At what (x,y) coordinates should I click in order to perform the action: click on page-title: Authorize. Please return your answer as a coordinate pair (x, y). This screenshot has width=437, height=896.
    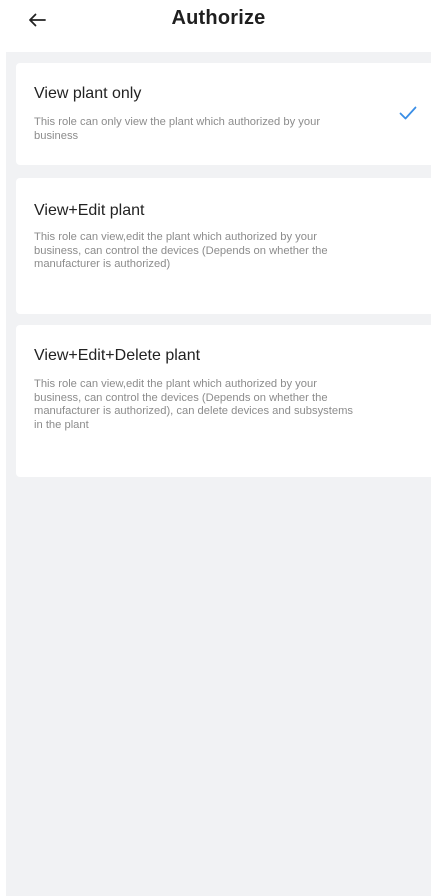
    Looking at the image, I should click on (218, 18).